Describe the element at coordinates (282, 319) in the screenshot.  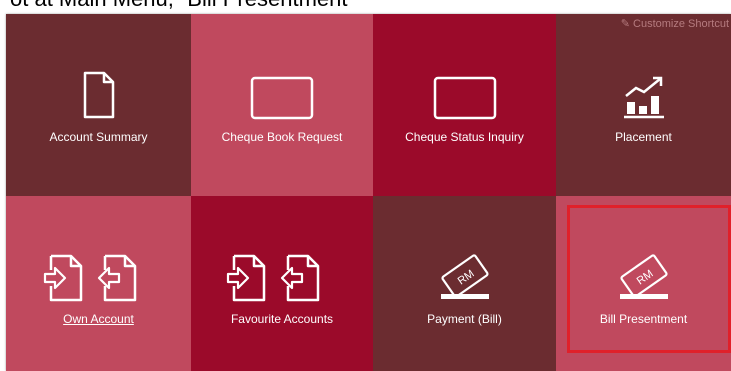
I see `tile-label: Favourite Accounts` at that location.